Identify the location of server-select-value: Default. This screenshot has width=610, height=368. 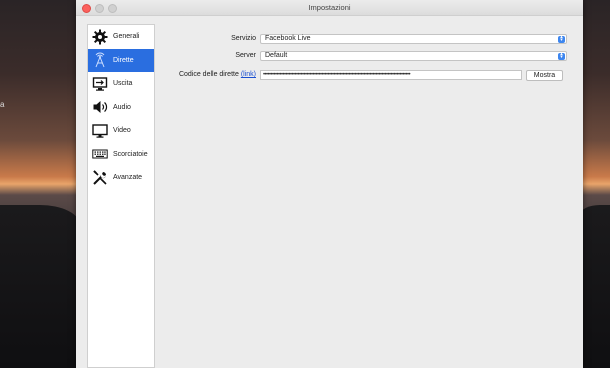
(276, 55).